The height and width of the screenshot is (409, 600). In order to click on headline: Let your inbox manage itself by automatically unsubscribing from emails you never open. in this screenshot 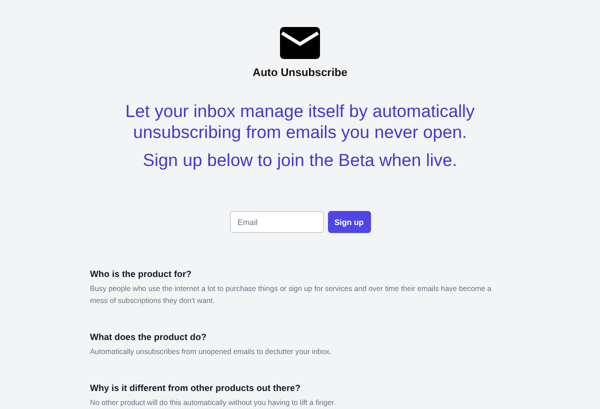, I will do `click(300, 122)`.